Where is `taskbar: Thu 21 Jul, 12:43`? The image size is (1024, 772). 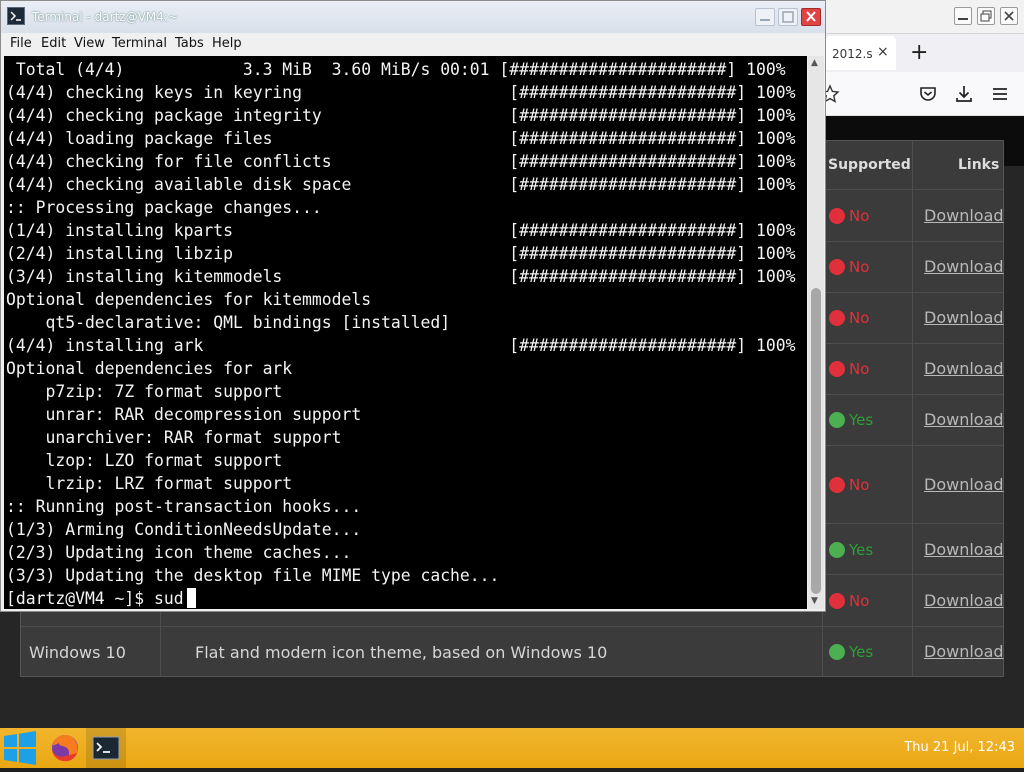
taskbar: Thu 21 Jul, 12:43 is located at coordinates (512, 748).